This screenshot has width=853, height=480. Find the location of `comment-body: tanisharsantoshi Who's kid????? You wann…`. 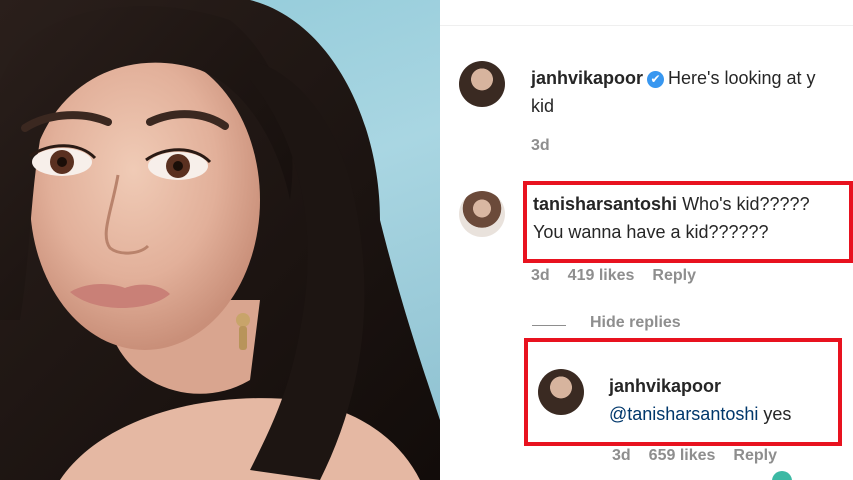

comment-body: tanisharsantoshi Who's kid????? You wann… is located at coordinates (693, 218).